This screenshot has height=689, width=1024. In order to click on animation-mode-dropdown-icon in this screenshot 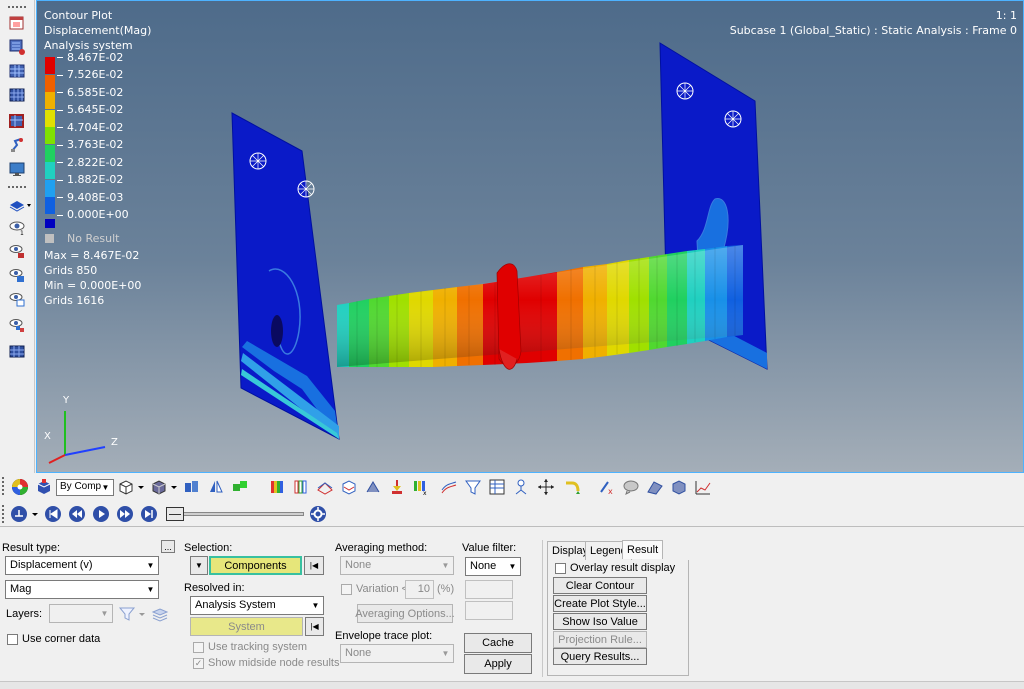, I will do `click(35, 514)`.